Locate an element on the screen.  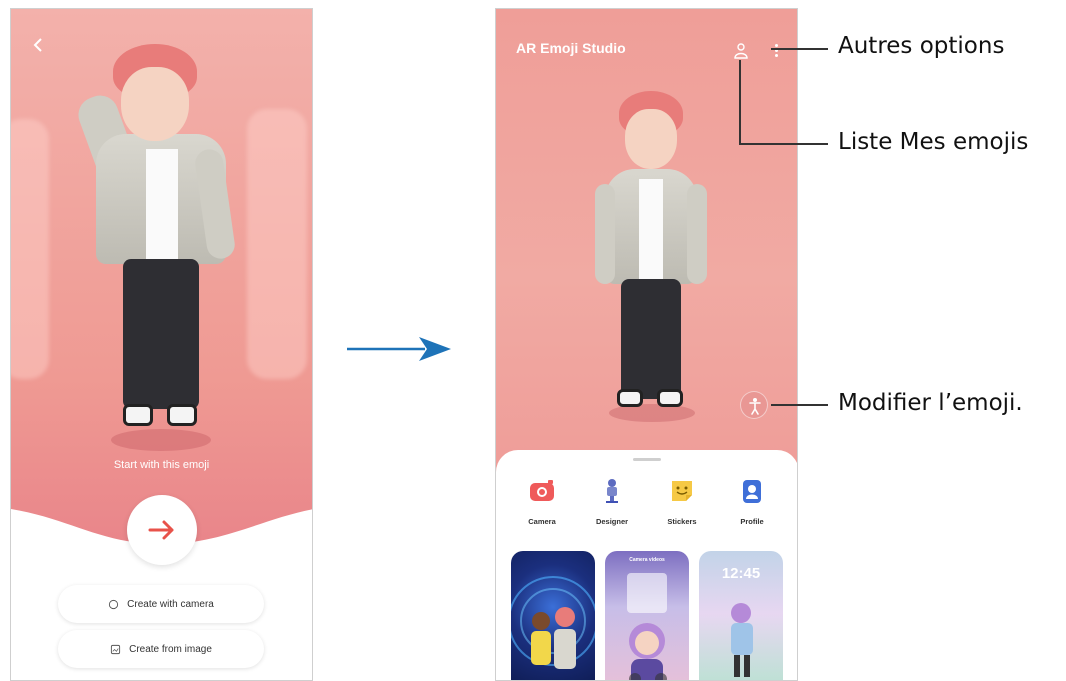
callout-edit-emoji: Modifier l’emoji. is located at coordinates (930, 403).